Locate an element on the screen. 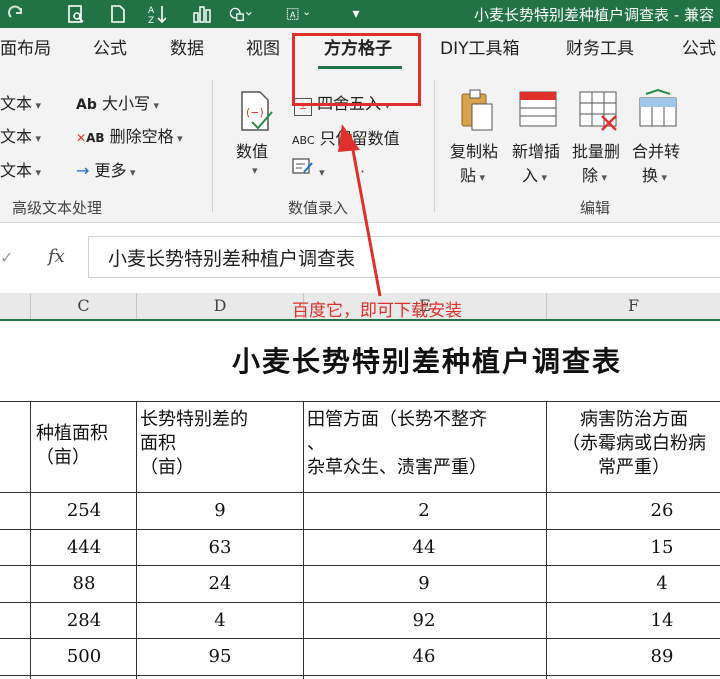 This screenshot has height=679, width=720. remove-spaces-icon: ✕AB is located at coordinates (90, 138).